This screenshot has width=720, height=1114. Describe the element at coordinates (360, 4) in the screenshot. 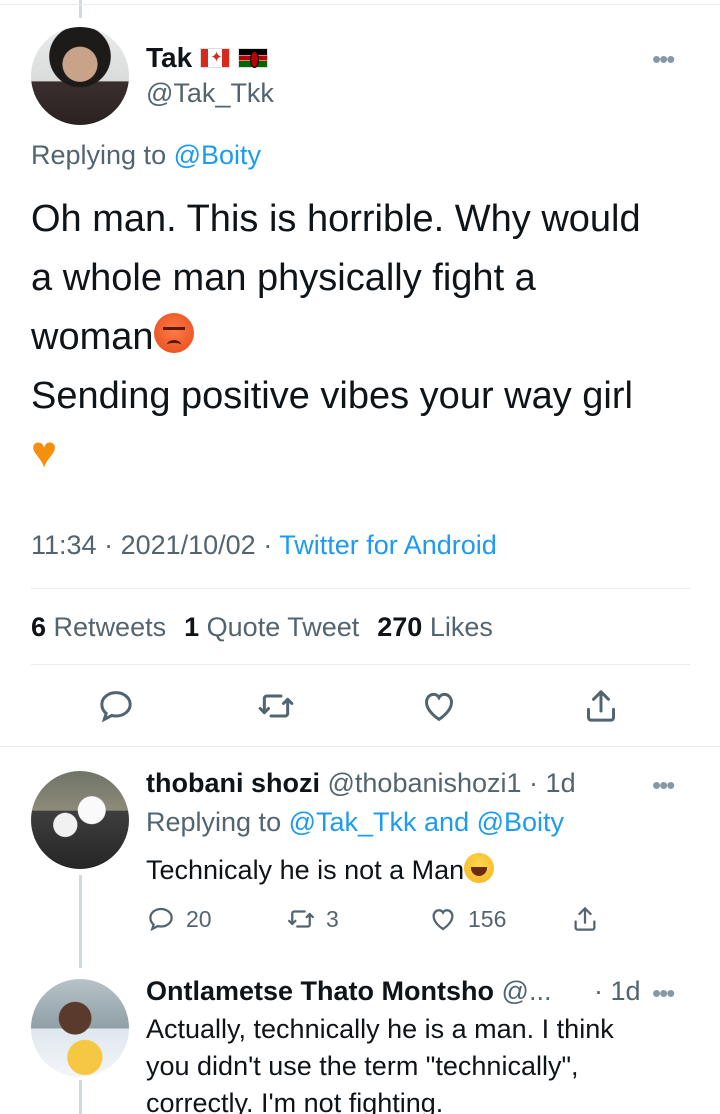

I see `top-divider` at that location.